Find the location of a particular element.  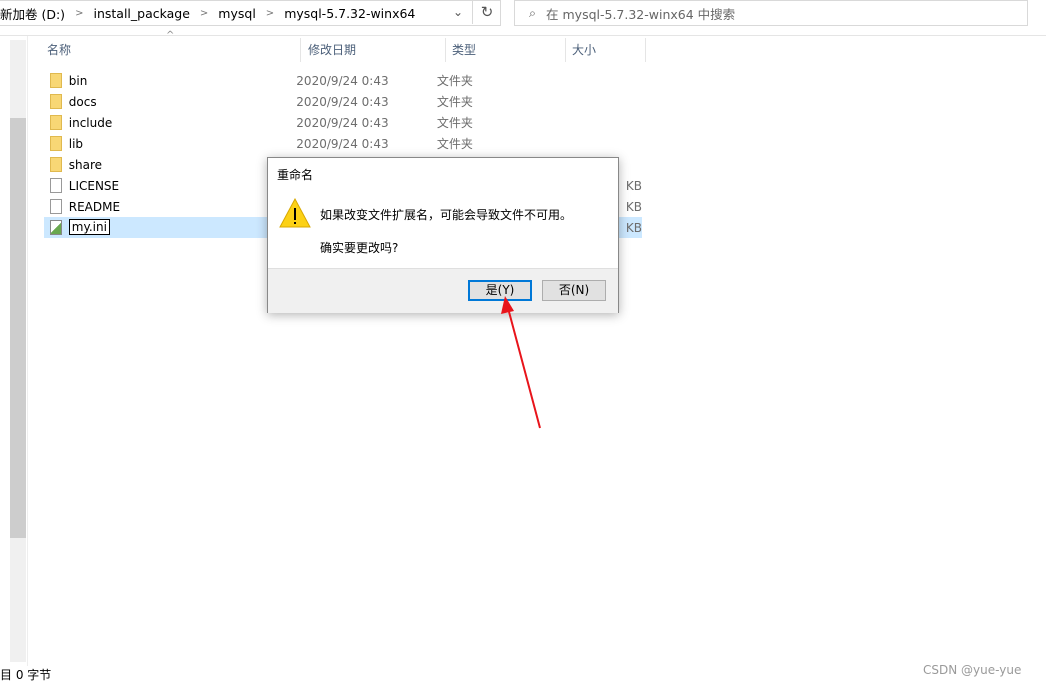

breadcrumb-current: mysql-5.7.32-winx64 is located at coordinates (349, 13).